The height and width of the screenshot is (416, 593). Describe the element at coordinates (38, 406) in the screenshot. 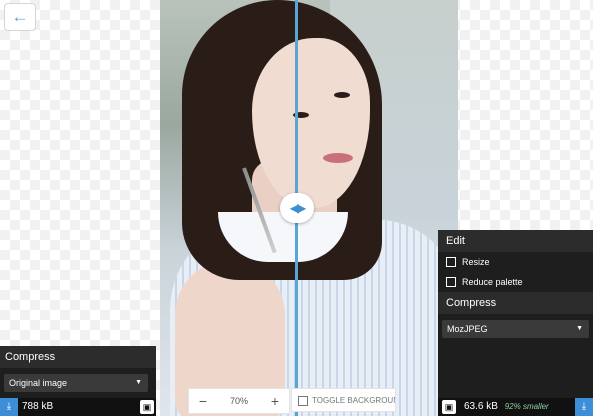

I see `left-file-size: 788 kB` at that location.